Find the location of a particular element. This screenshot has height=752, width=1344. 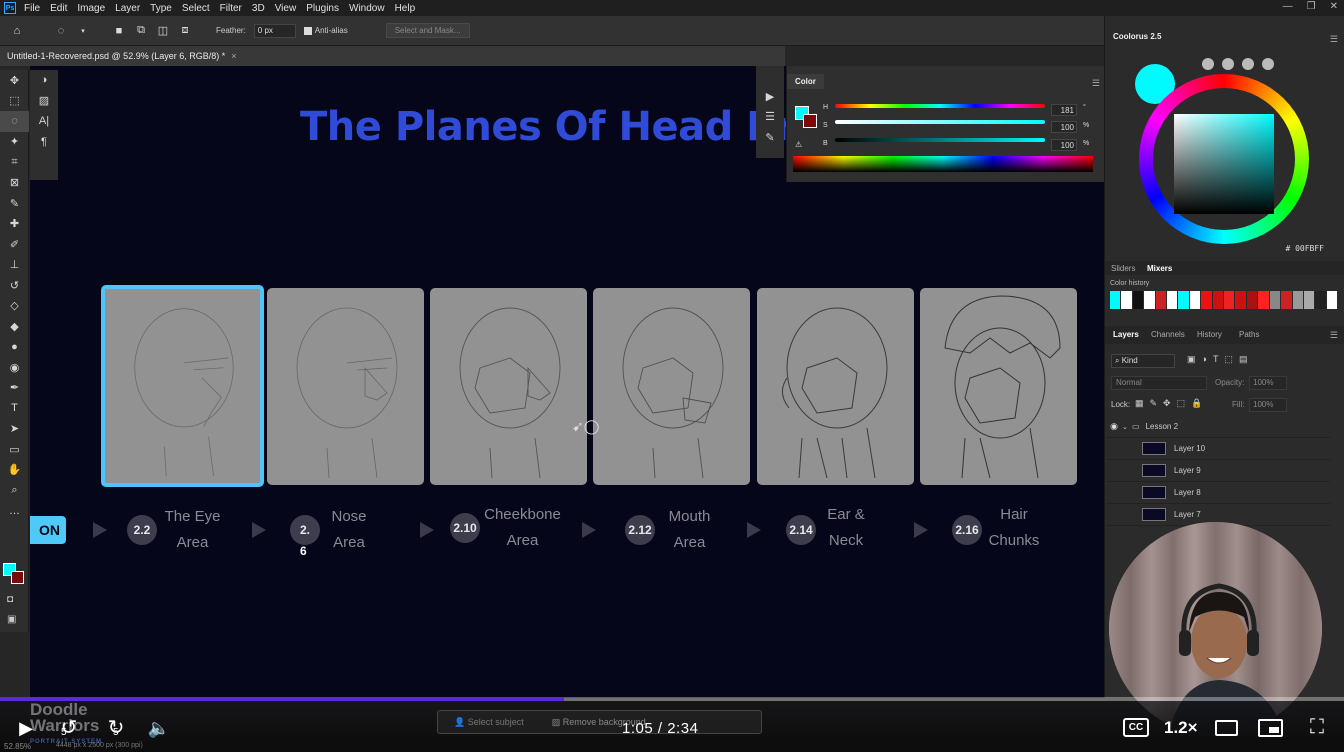

marquee-tool-icon: ⬚ is located at coordinates (14, 101).